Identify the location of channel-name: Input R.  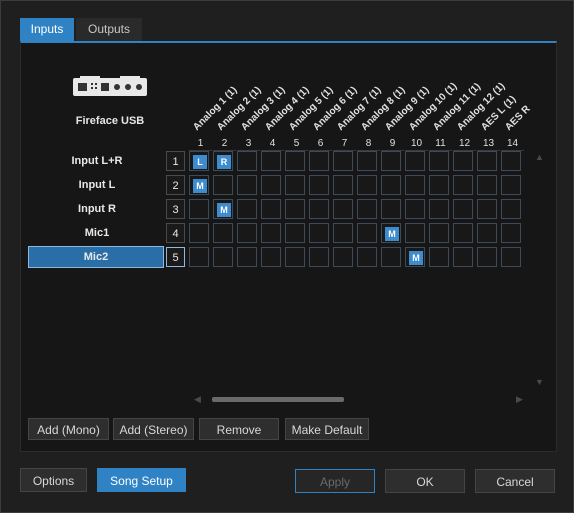
(97, 209).